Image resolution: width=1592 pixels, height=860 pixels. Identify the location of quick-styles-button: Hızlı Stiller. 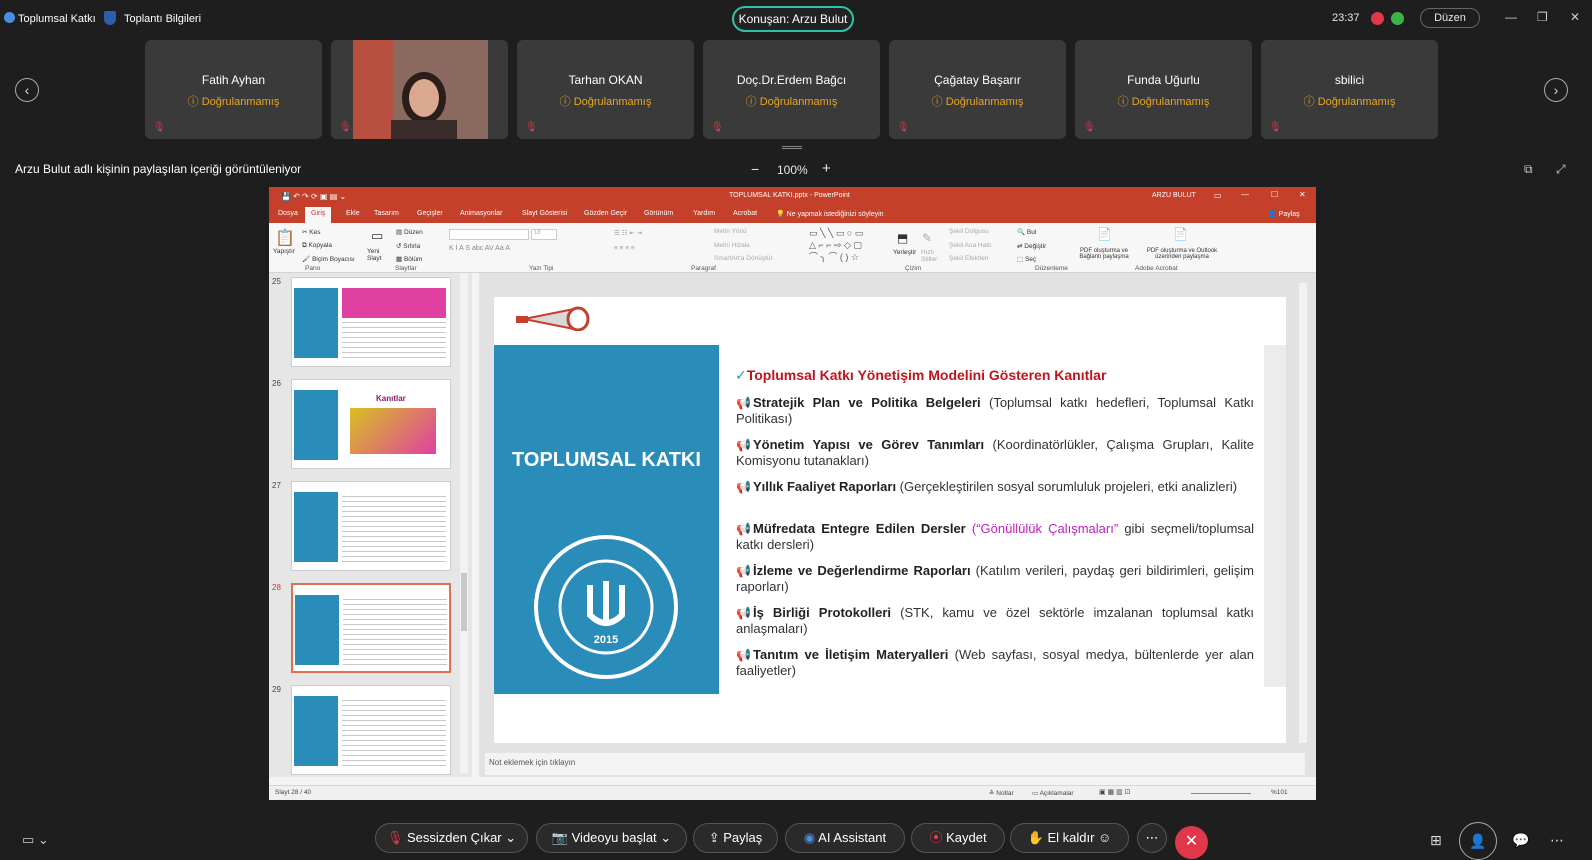
(933, 256).